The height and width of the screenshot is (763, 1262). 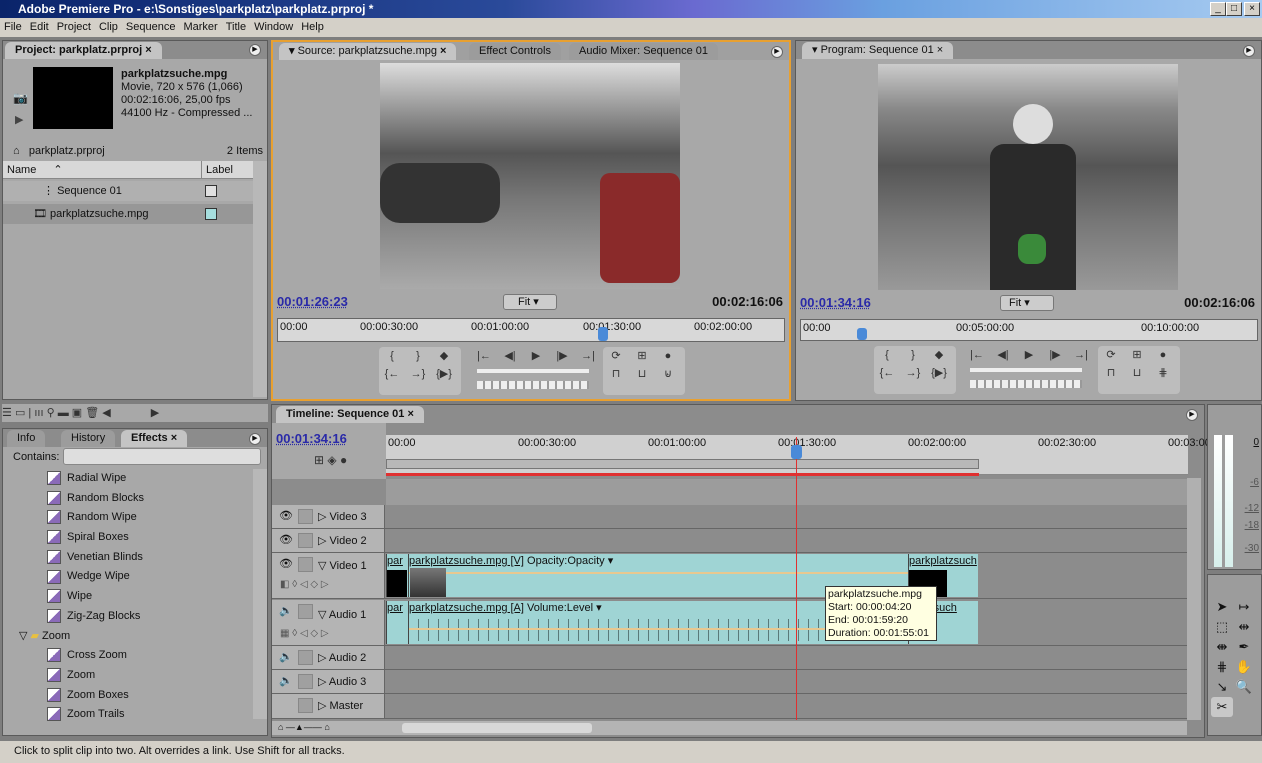 What do you see at coordinates (304, 633) in the screenshot?
I see `keyframe-nav-icon: ▦ ◊ ◁ ◇ ▷` at bounding box center [304, 633].